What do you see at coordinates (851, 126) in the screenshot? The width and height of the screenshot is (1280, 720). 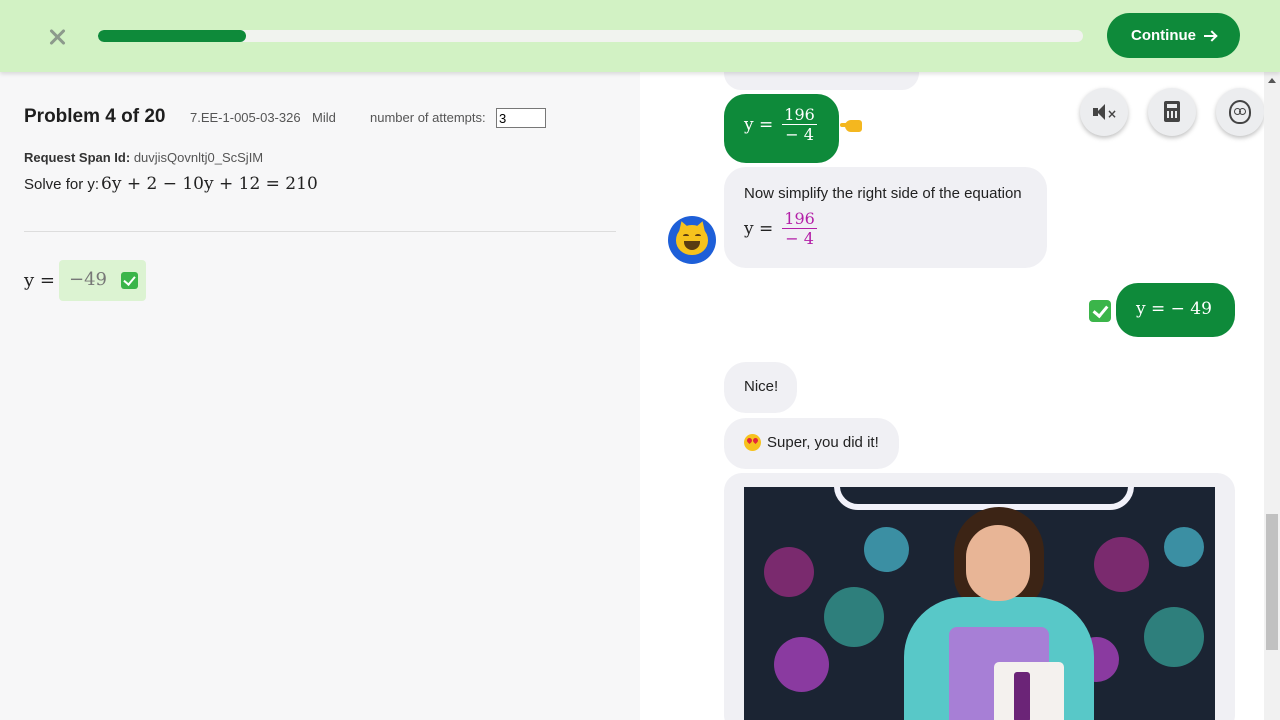 I see `pointing-hand-icon` at bounding box center [851, 126].